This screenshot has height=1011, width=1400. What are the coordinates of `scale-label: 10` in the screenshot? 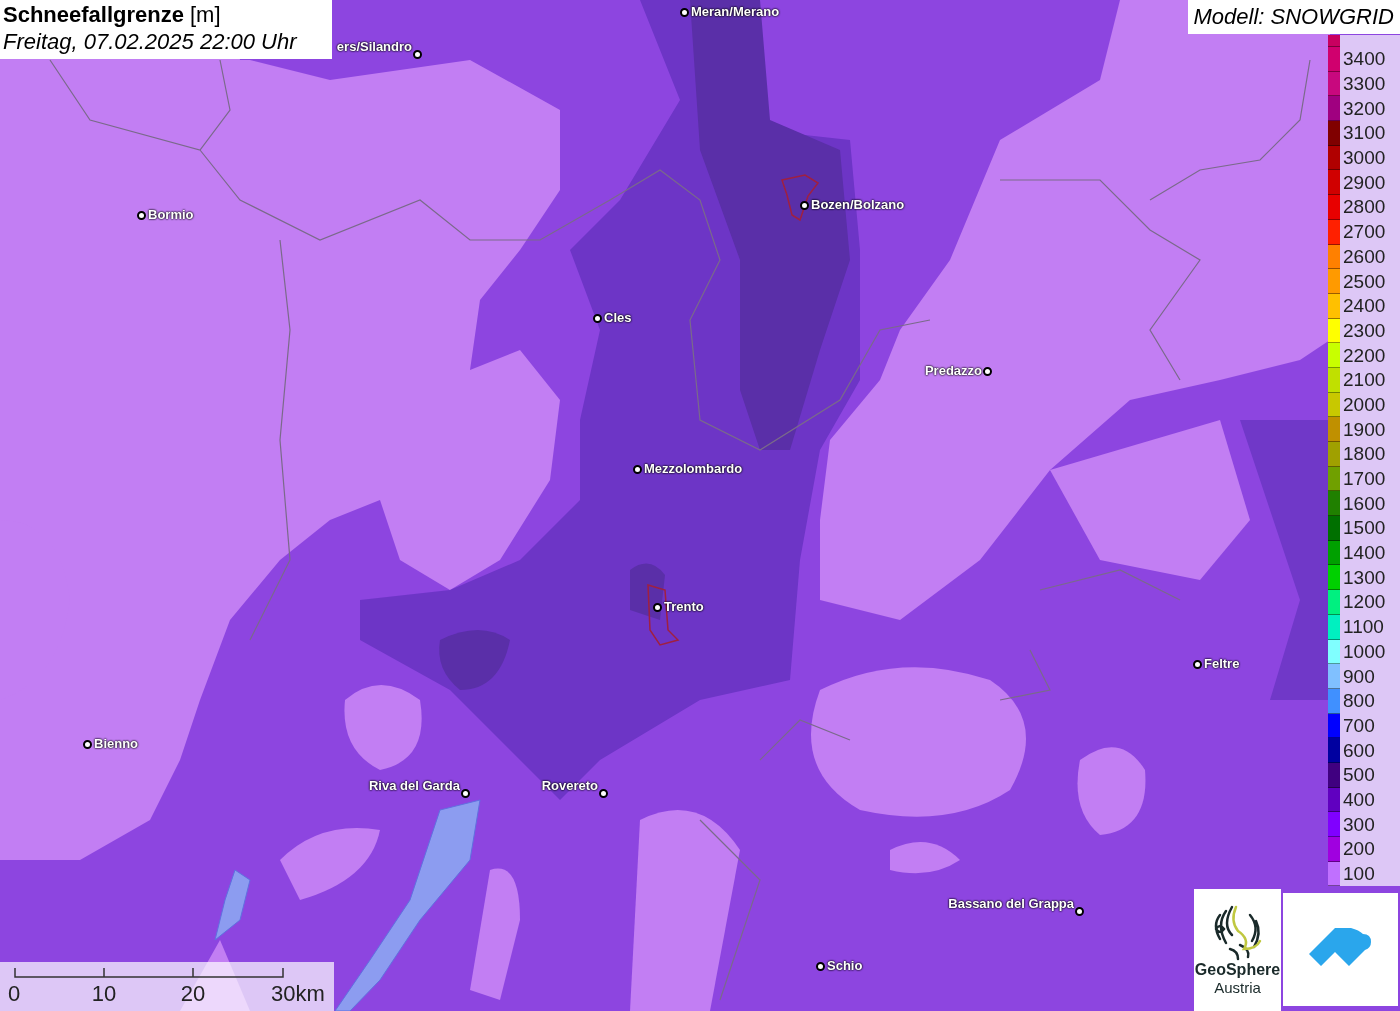 It's located at (104, 994).